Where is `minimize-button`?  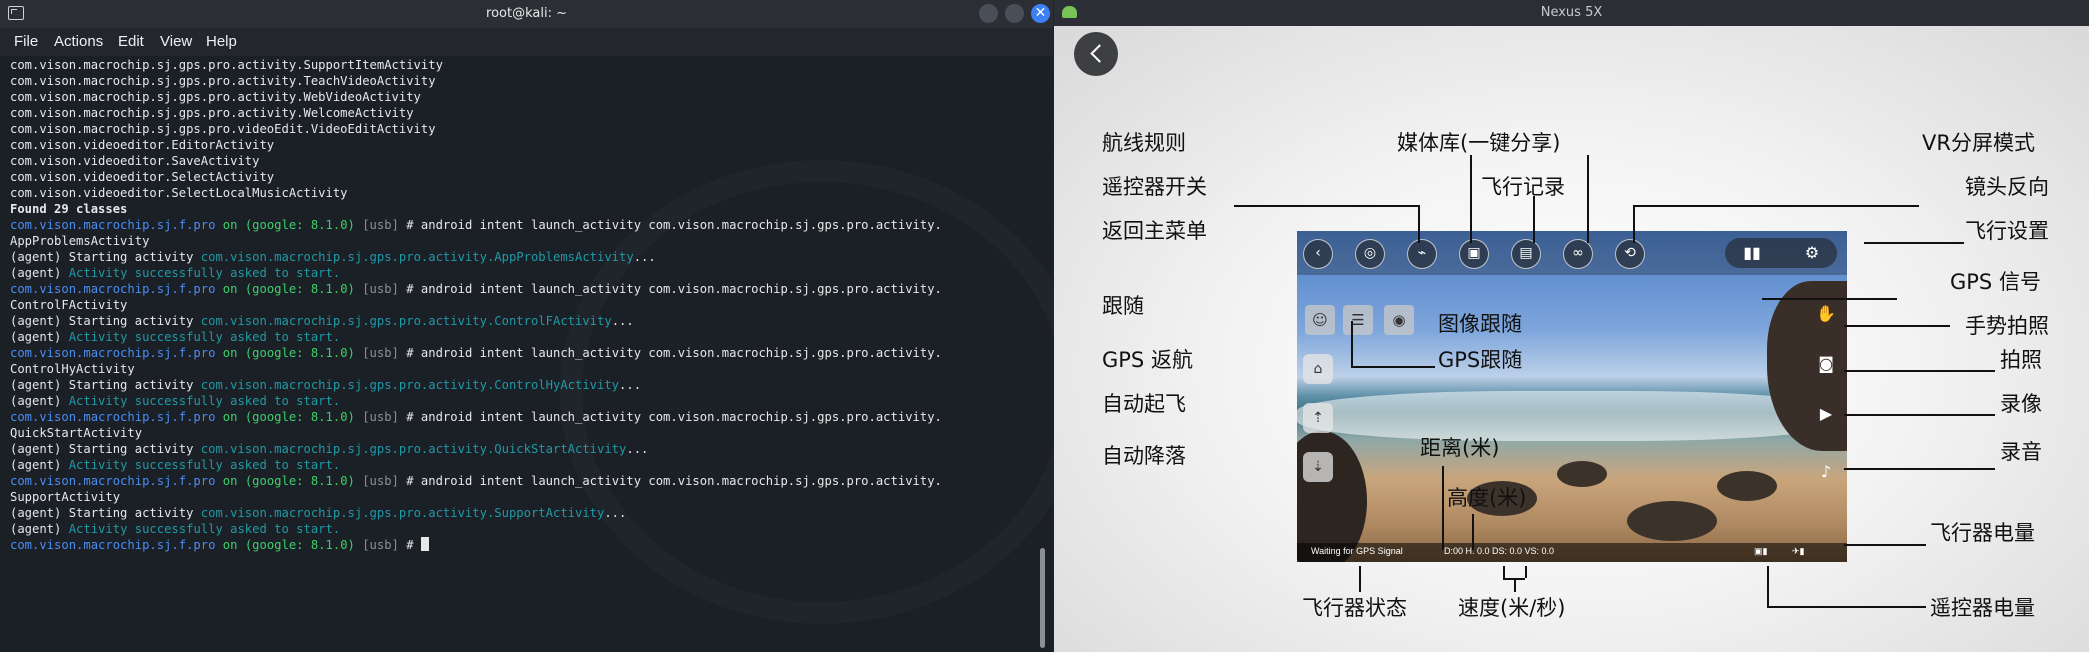 minimize-button is located at coordinates (988, 13).